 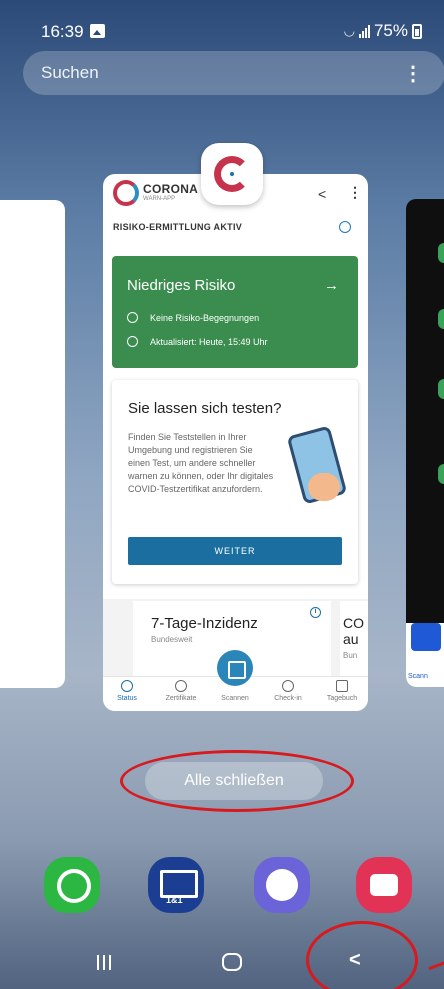 I want to click on arrow-right-icon: →, so click(x=331, y=285).